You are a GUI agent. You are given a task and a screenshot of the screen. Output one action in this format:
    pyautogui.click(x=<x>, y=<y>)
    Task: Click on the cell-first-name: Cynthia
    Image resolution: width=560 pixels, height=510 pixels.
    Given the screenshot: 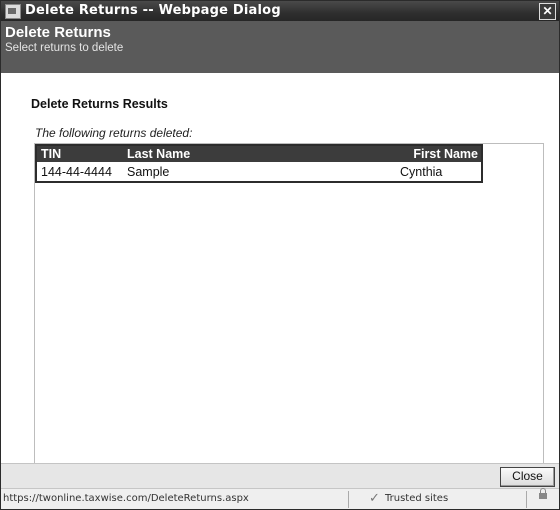 What is the action you would take?
    pyautogui.click(x=421, y=171)
    